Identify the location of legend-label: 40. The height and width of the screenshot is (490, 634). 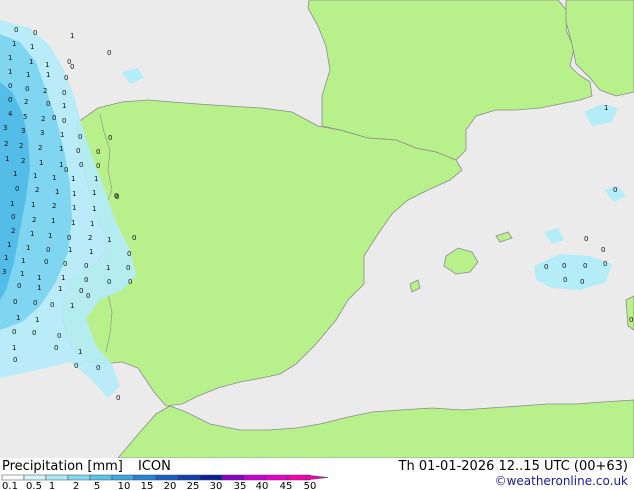
(262, 485).